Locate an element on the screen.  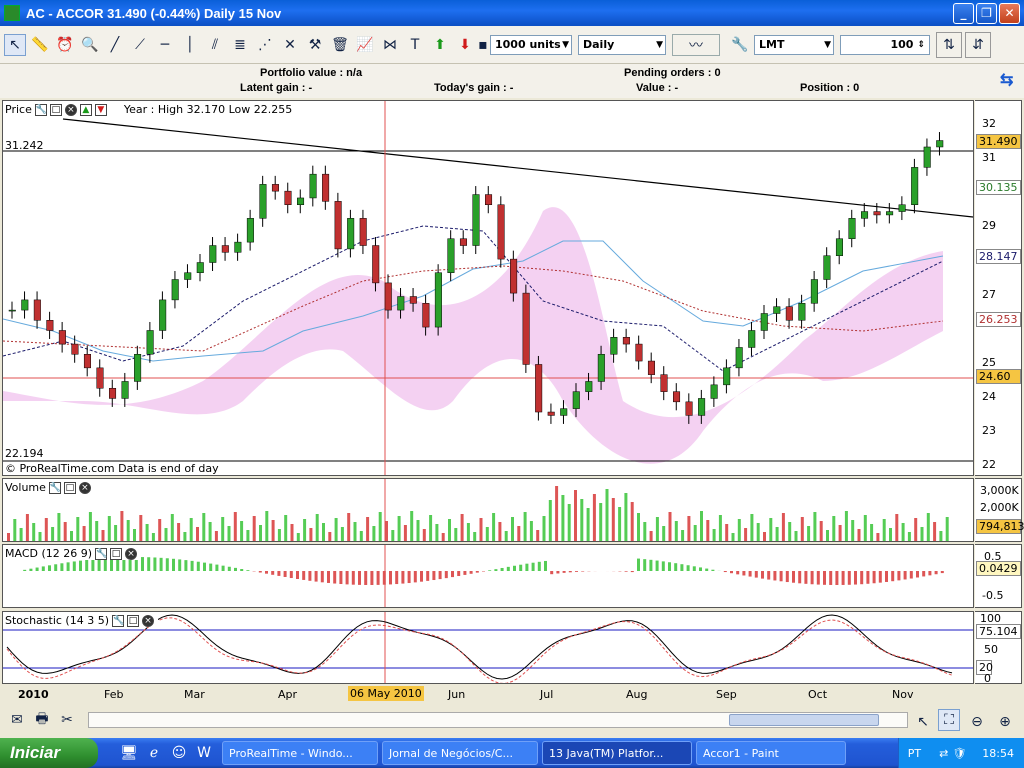
macd-panel: MACD (12 26 9) 🔧 □ × is located at coordinates (488, 576).